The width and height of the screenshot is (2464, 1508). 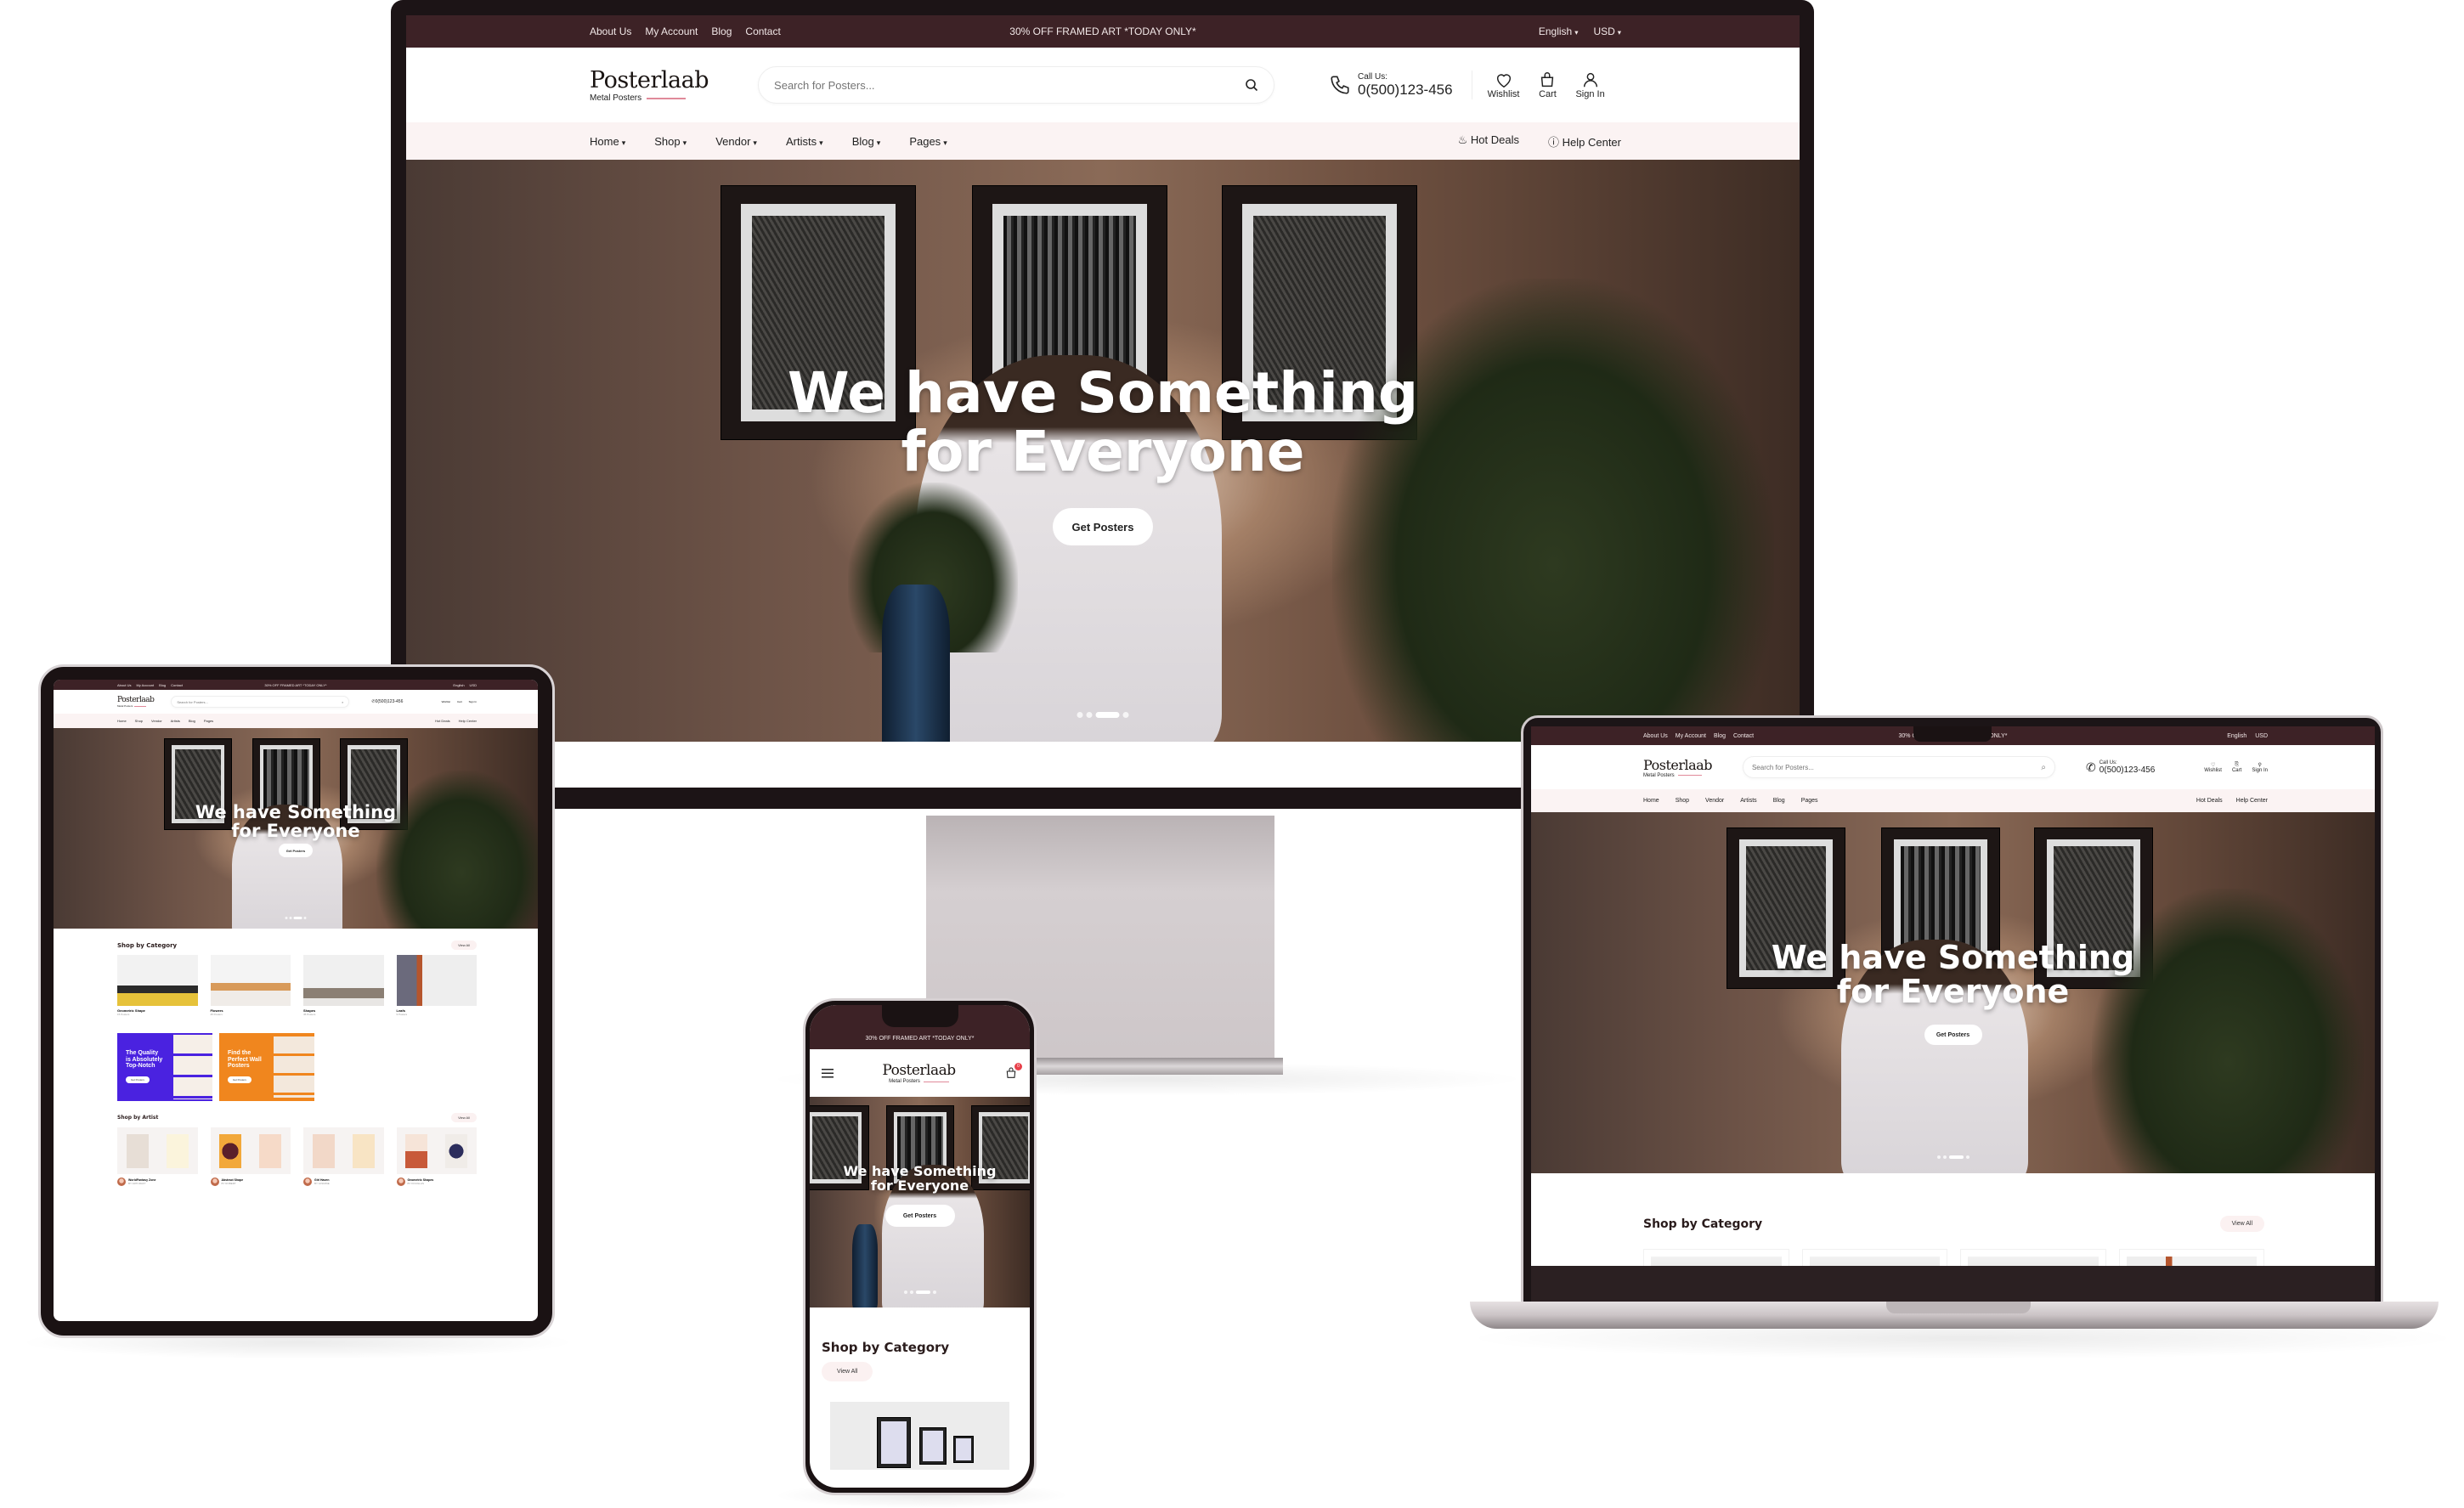 What do you see at coordinates (1714, 801) in the screenshot?
I see `nav-vendor: Vendor` at bounding box center [1714, 801].